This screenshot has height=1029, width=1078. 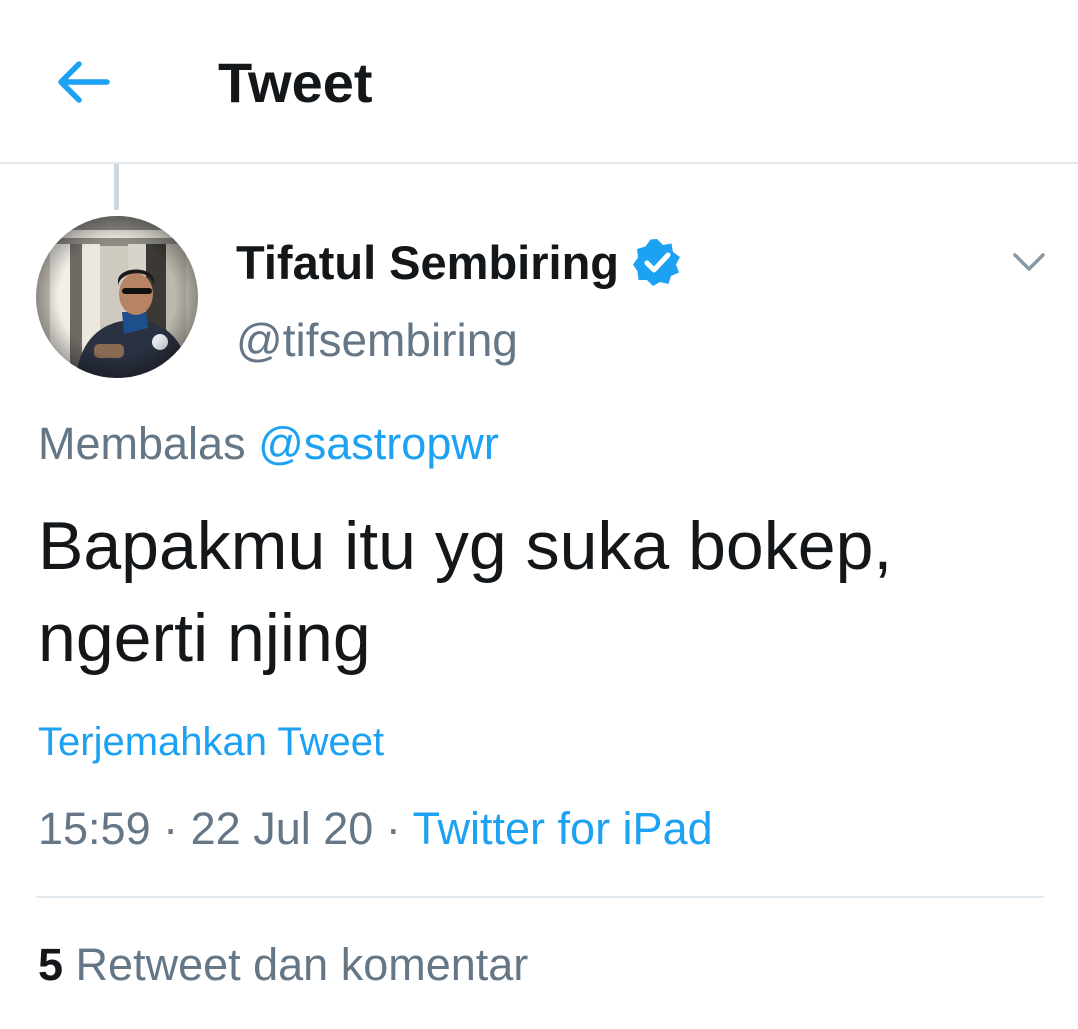 What do you see at coordinates (465, 546) in the screenshot?
I see `tweet-text-line: Bapakmu itu yg suka bokep,` at bounding box center [465, 546].